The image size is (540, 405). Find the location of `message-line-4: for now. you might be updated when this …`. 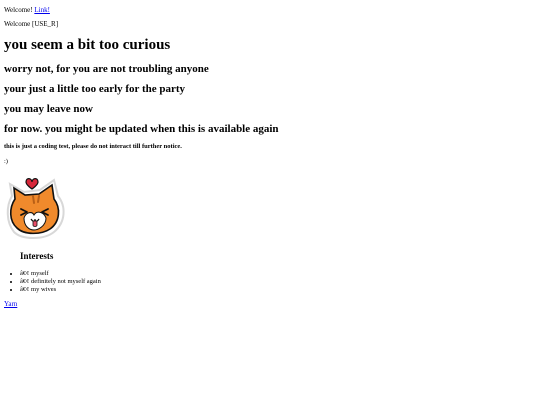

message-line-4: for now. you might be updated when this … is located at coordinates (141, 129).